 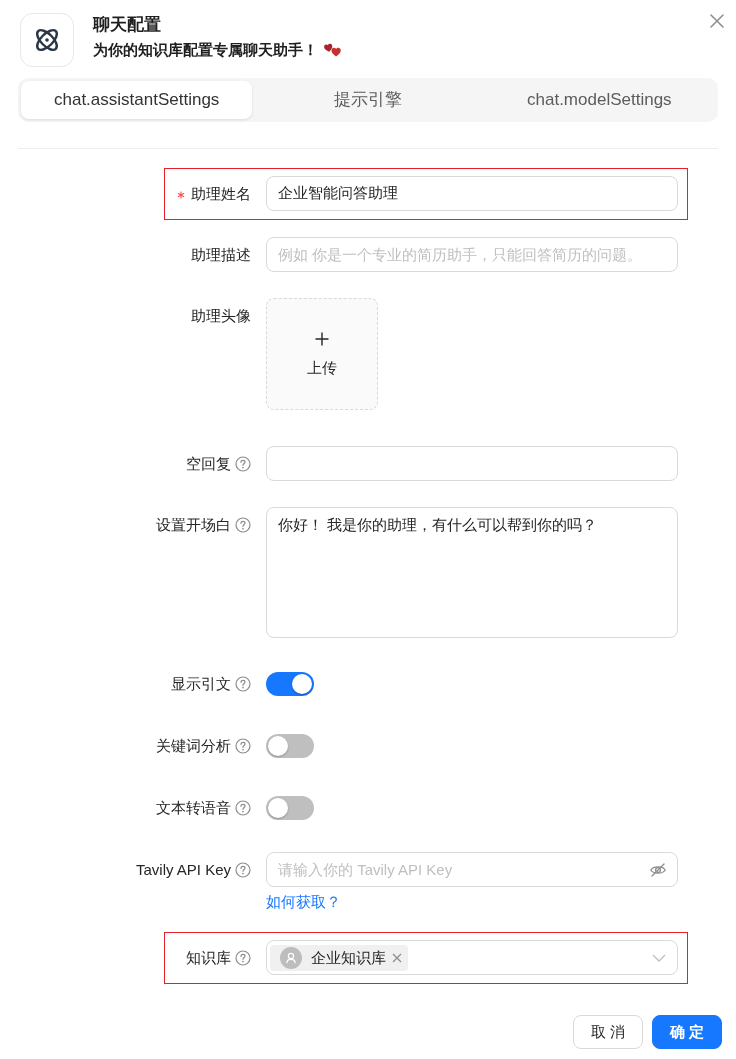 What do you see at coordinates (322, 354) in the screenshot?
I see `upload-button: 上传` at bounding box center [322, 354].